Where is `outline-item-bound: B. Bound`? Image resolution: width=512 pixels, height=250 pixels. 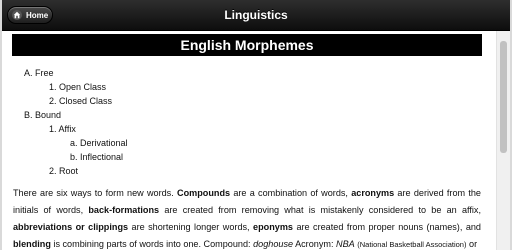 outline-item-bound: B. Bound is located at coordinates (43, 115).